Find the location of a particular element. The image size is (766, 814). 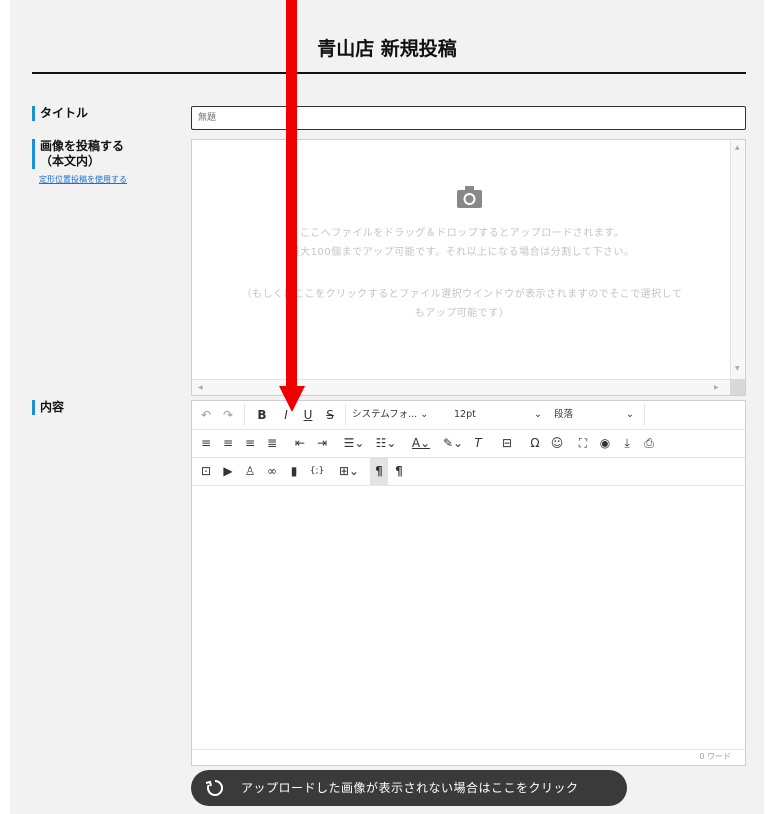

toolbar-row-1: ↶ ↷ B I U S システムフォ... ⌄ 12pt ⌄ 段落 ⌄ is located at coordinates (468, 415).